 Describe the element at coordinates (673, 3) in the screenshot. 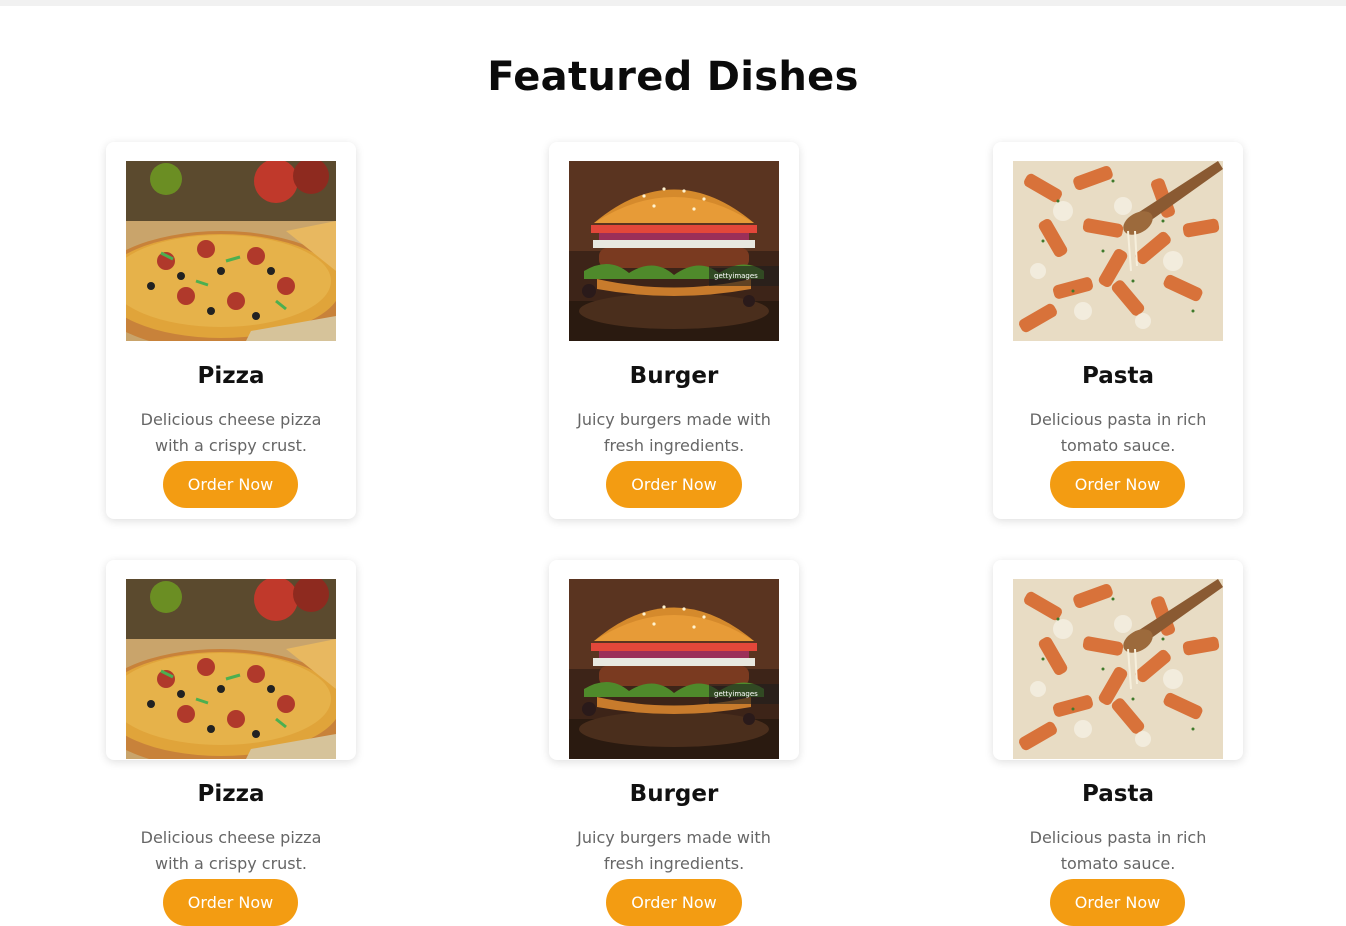

I see `top-border` at that location.